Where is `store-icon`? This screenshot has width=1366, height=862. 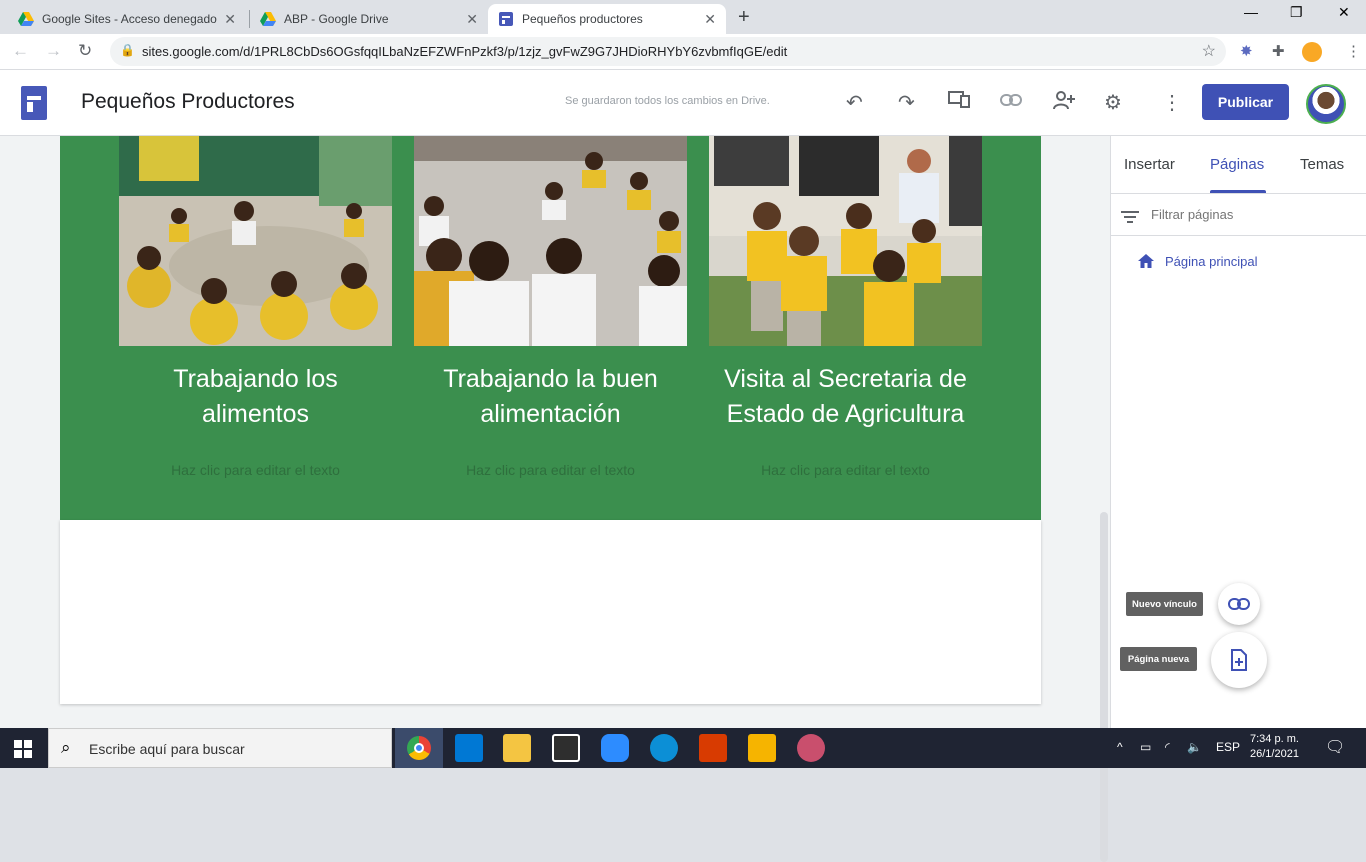
store-icon is located at coordinates (566, 748).